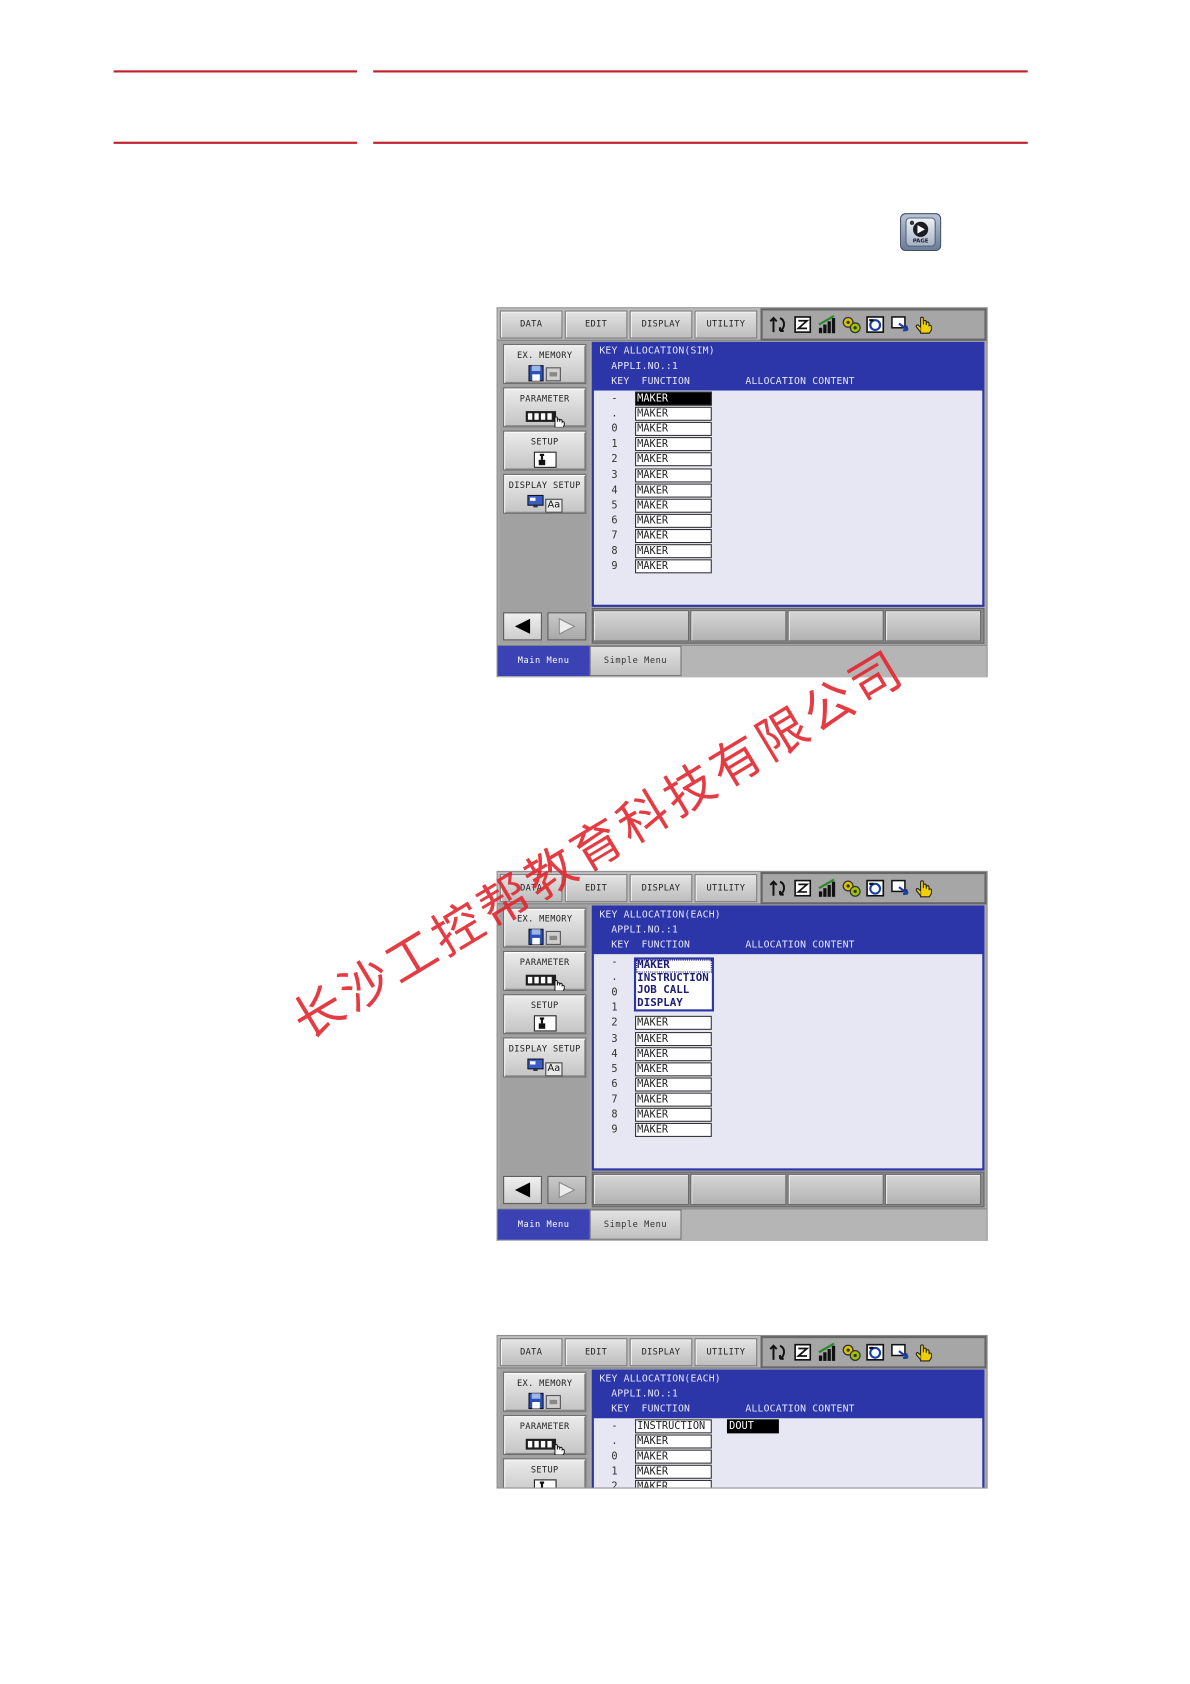 The image size is (1190, 1684). I want to click on play-icon, so click(921, 229).